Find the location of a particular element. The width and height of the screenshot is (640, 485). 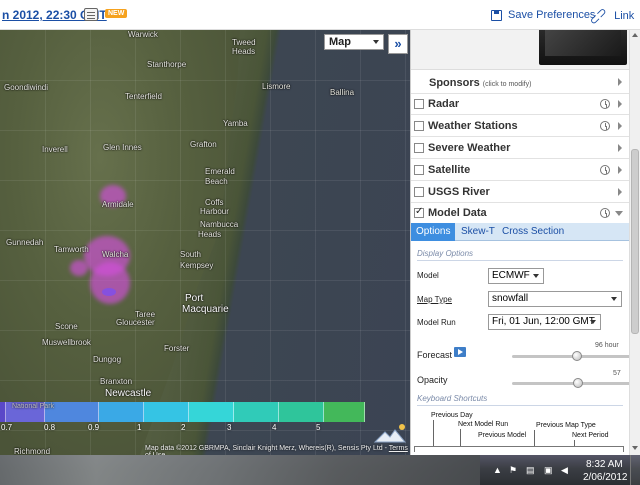

tab-options: Options is located at coordinates (433, 232).